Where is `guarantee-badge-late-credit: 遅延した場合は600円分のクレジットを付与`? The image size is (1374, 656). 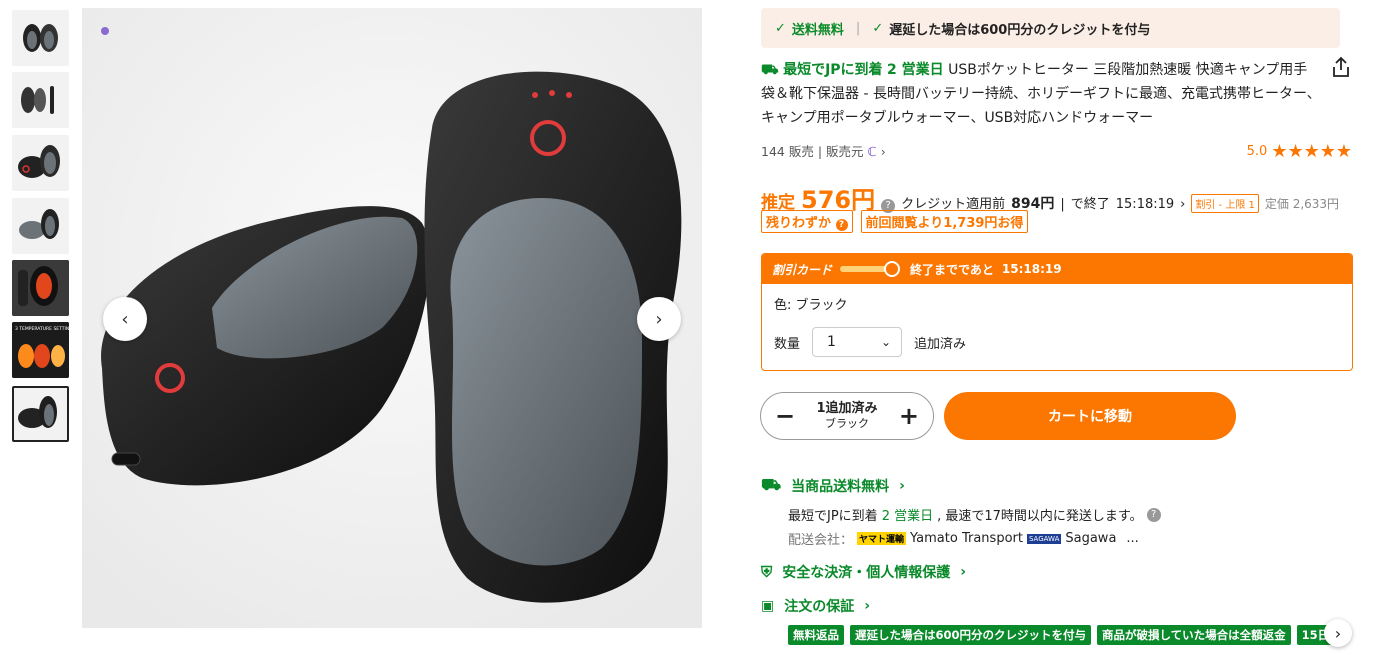
guarantee-badge-late-credit: 遅延した場合は600円分のクレジットを付与 is located at coordinates (971, 635).